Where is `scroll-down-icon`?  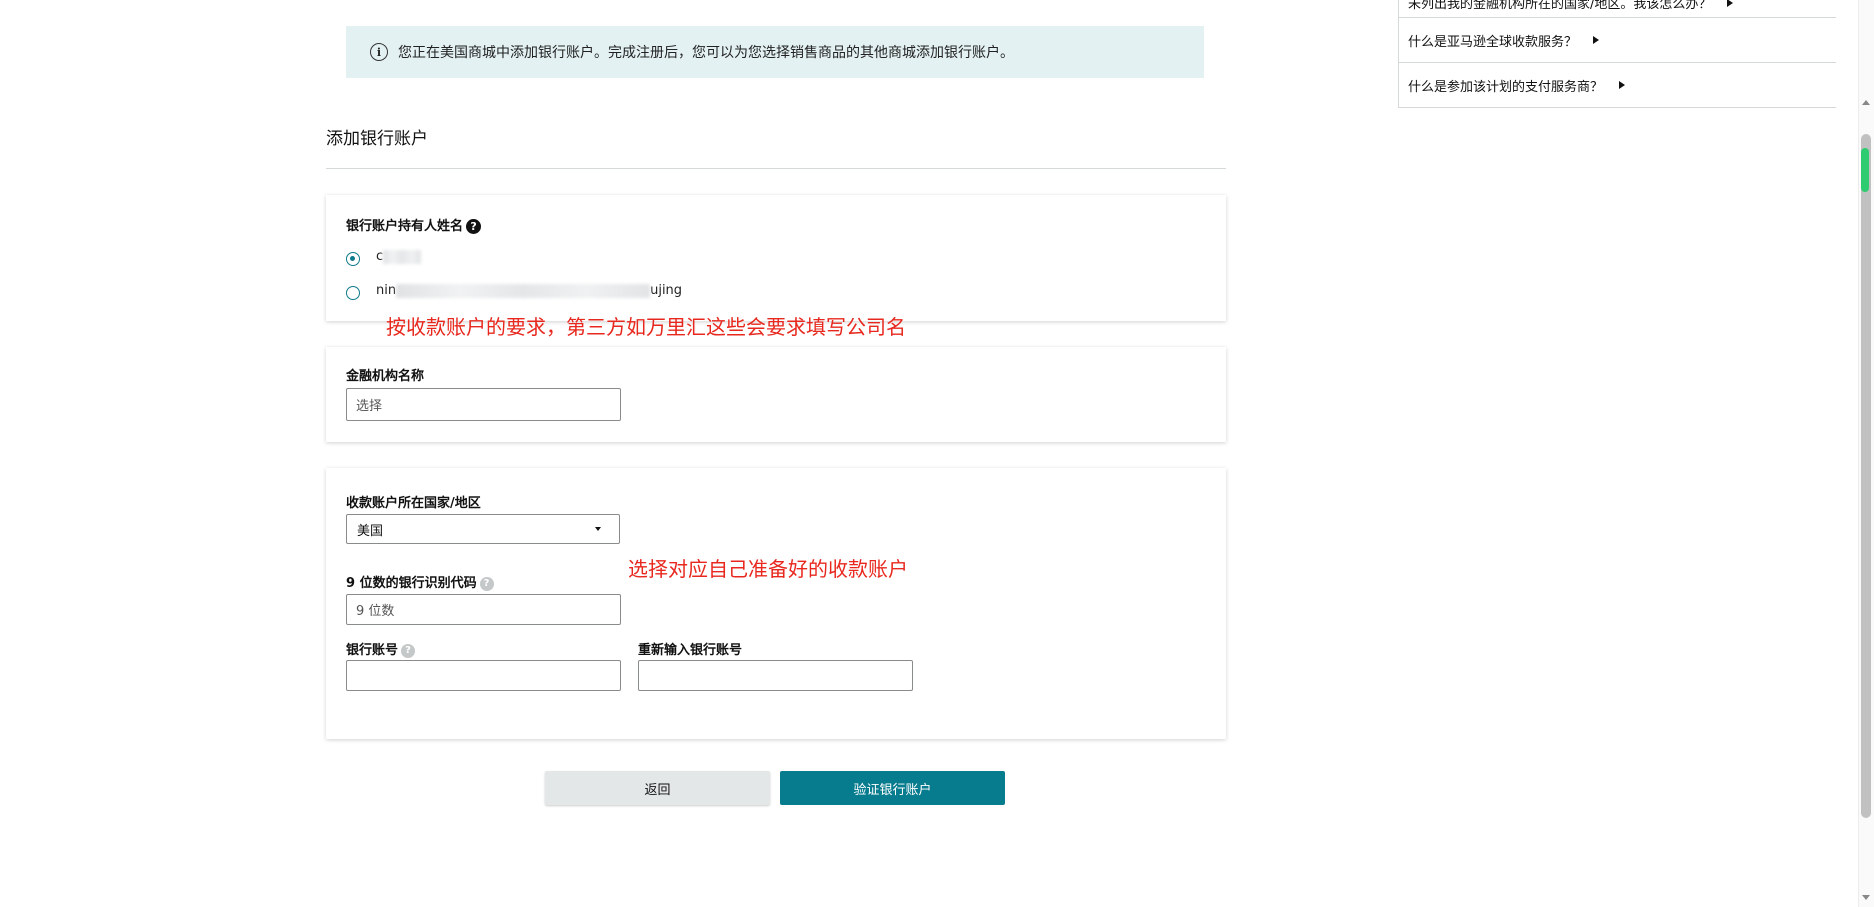 scroll-down-icon is located at coordinates (1866, 897).